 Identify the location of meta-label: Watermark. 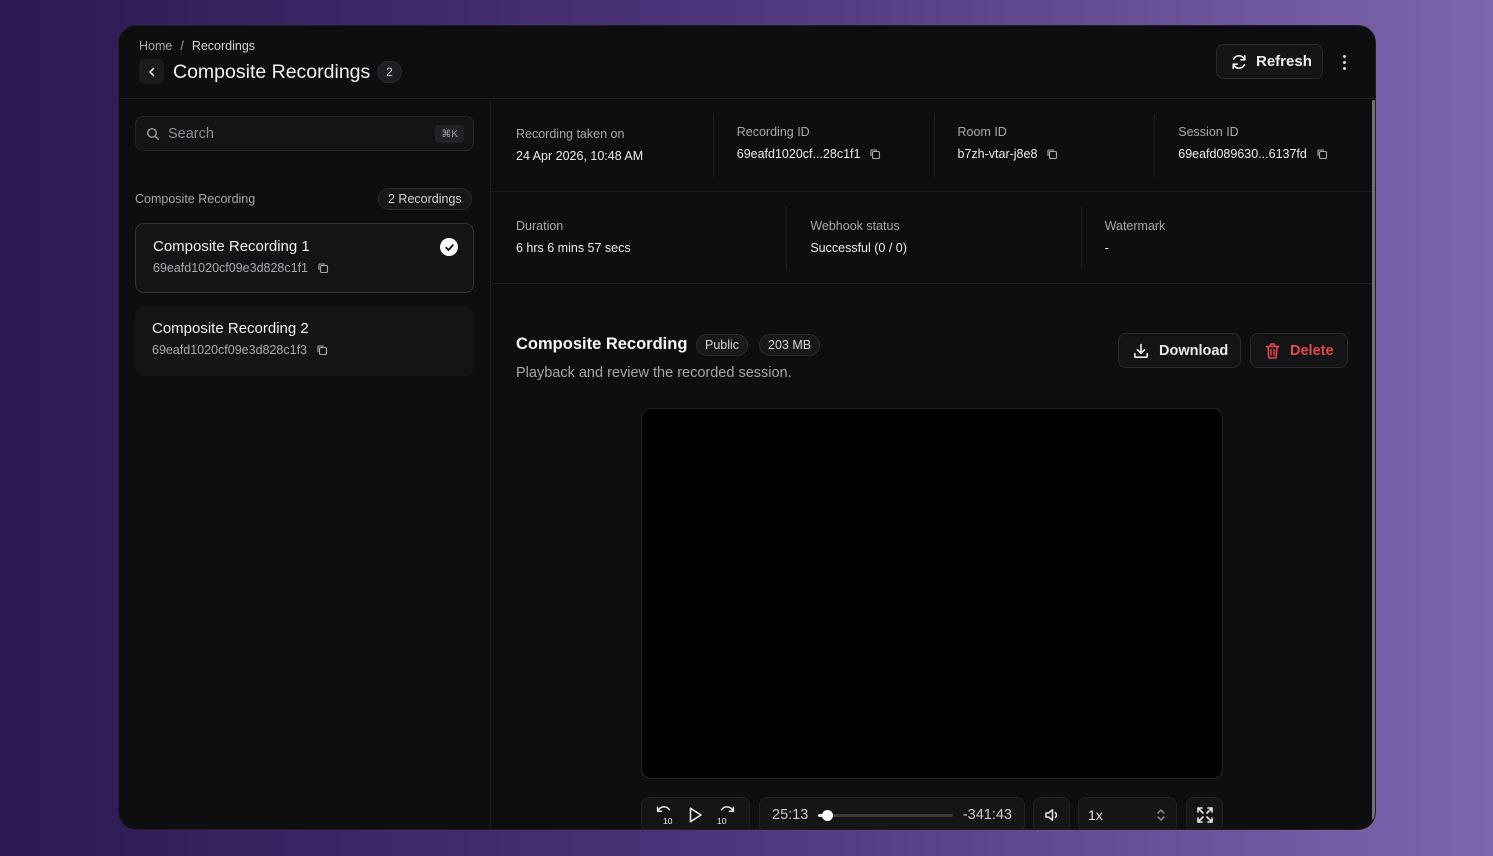
(1135, 226).